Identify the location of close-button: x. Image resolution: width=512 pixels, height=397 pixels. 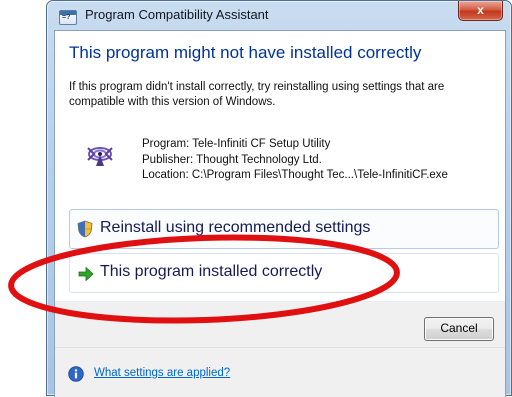
(480, 11).